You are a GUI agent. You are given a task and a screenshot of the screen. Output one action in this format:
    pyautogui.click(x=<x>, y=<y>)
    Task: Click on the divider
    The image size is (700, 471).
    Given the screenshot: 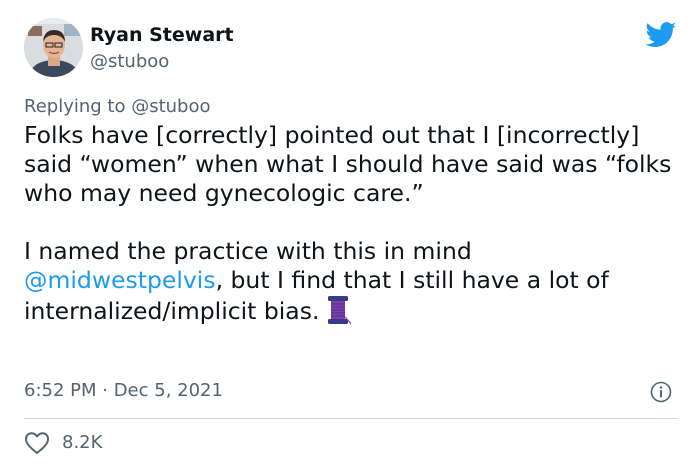 What is the action you would take?
    pyautogui.click(x=351, y=418)
    